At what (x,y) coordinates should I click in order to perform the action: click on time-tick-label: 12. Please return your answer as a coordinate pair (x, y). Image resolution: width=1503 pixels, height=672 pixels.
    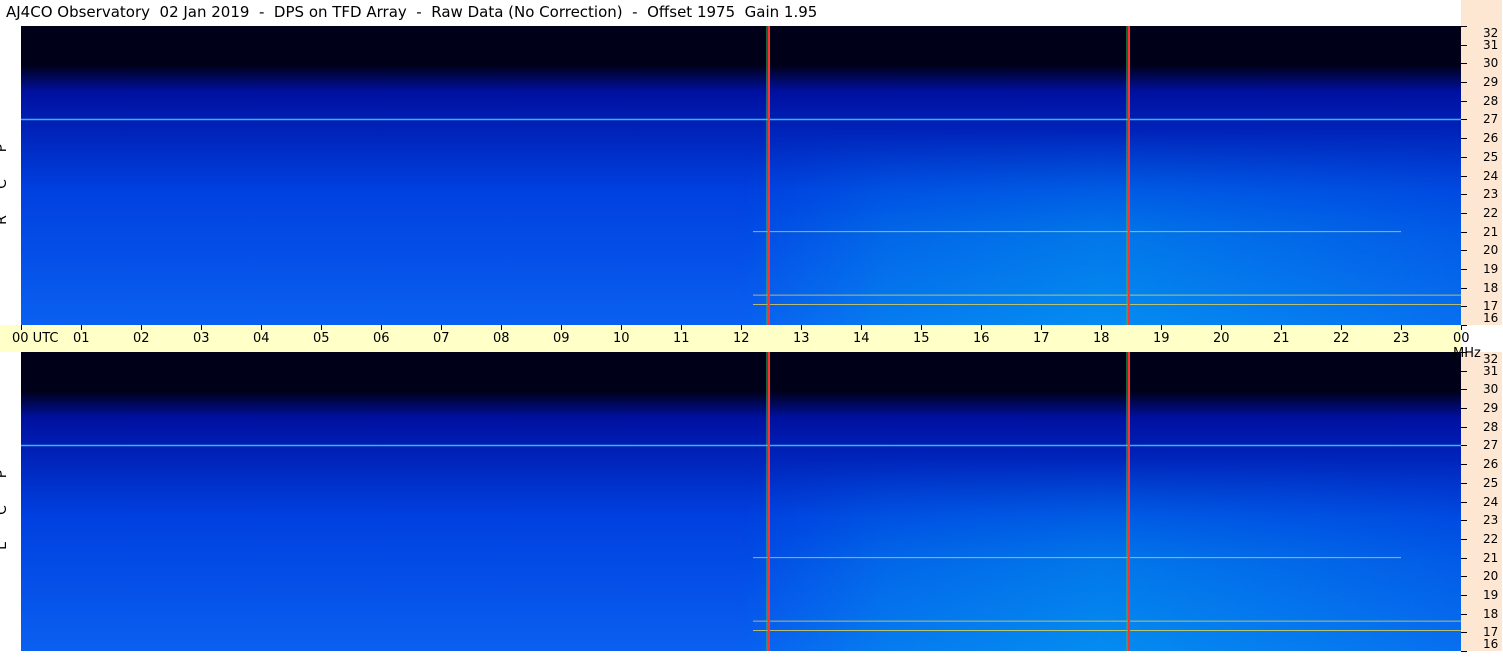
    Looking at the image, I should click on (741, 338).